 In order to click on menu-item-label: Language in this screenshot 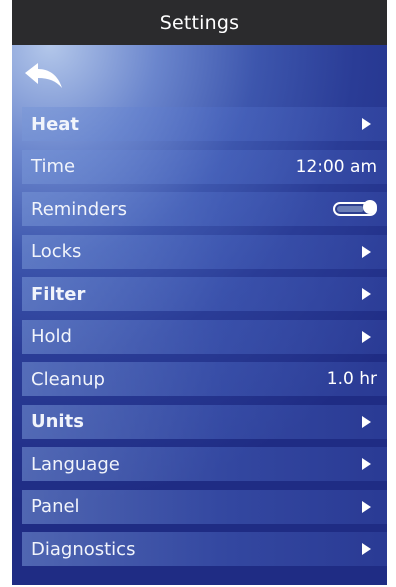, I will do `click(75, 464)`.